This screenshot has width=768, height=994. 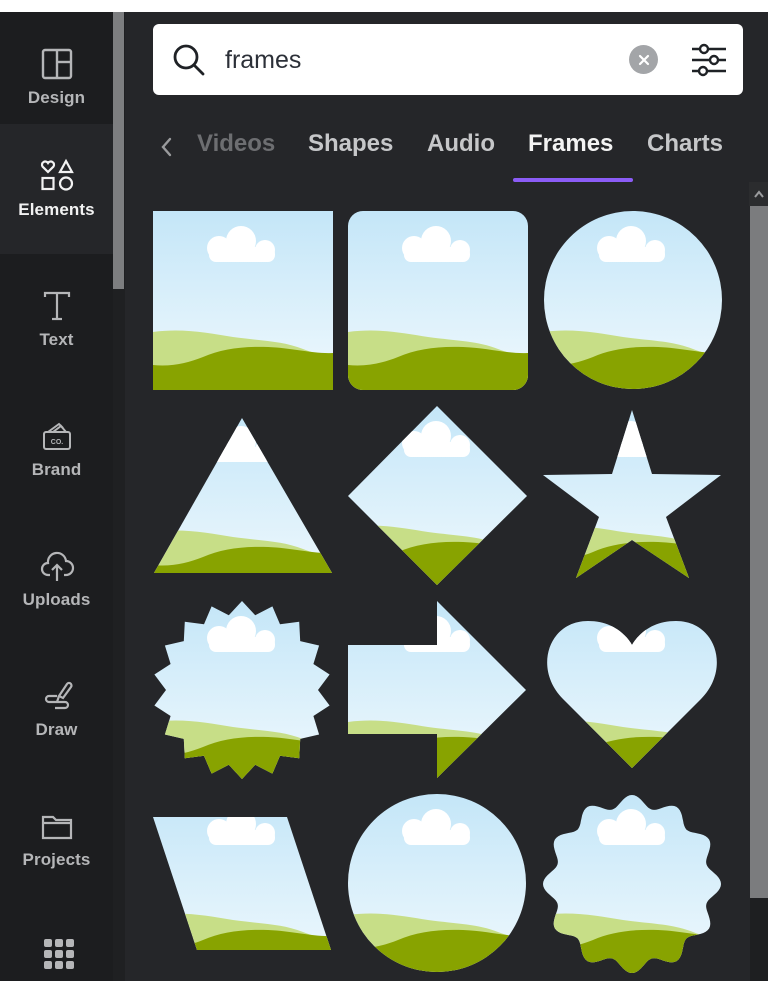 I want to click on scalloped-frame, so click(x=633, y=884).